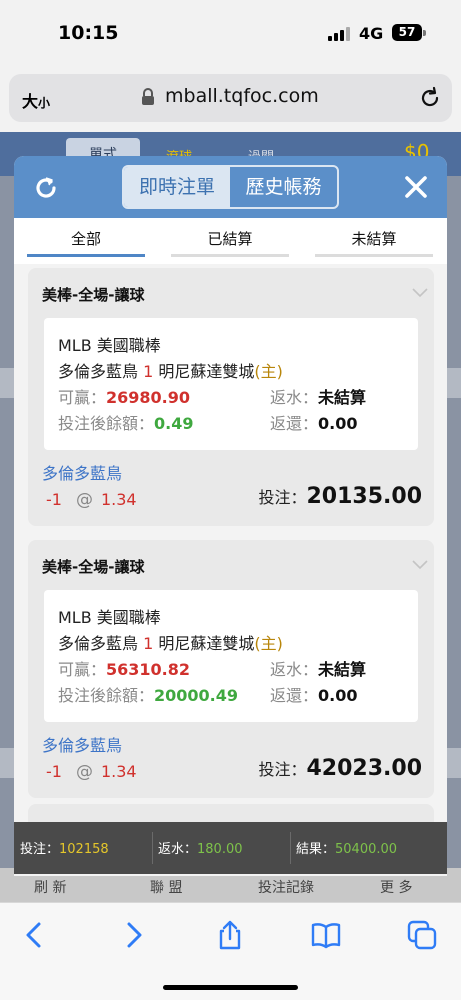 The image size is (461, 1000). Describe the element at coordinates (346, 847) in the screenshot. I see `summary-result: 結果：50400.00` at that location.